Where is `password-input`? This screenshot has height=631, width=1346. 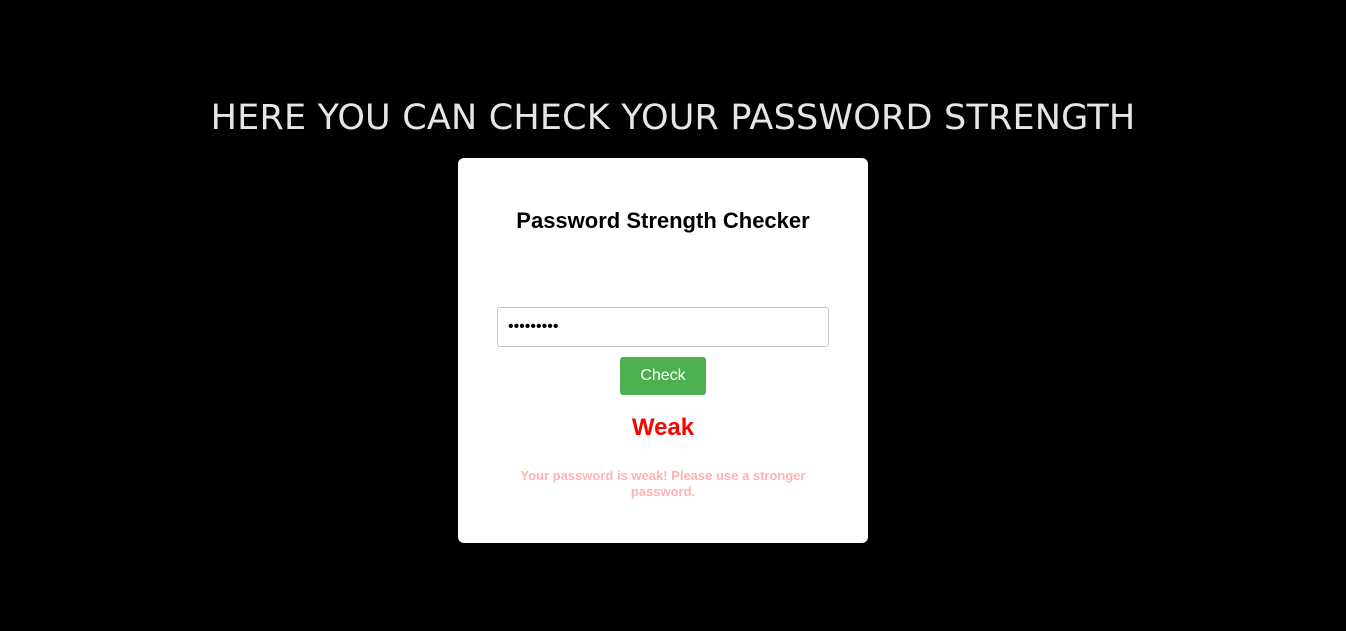 password-input is located at coordinates (663, 327).